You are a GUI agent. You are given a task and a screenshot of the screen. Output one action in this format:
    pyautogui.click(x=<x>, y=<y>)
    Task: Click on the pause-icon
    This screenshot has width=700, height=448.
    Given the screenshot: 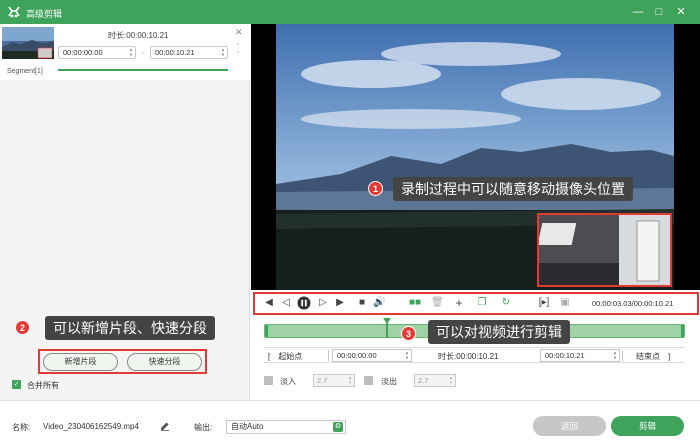 What is the action you would take?
    pyautogui.click(x=304, y=303)
    